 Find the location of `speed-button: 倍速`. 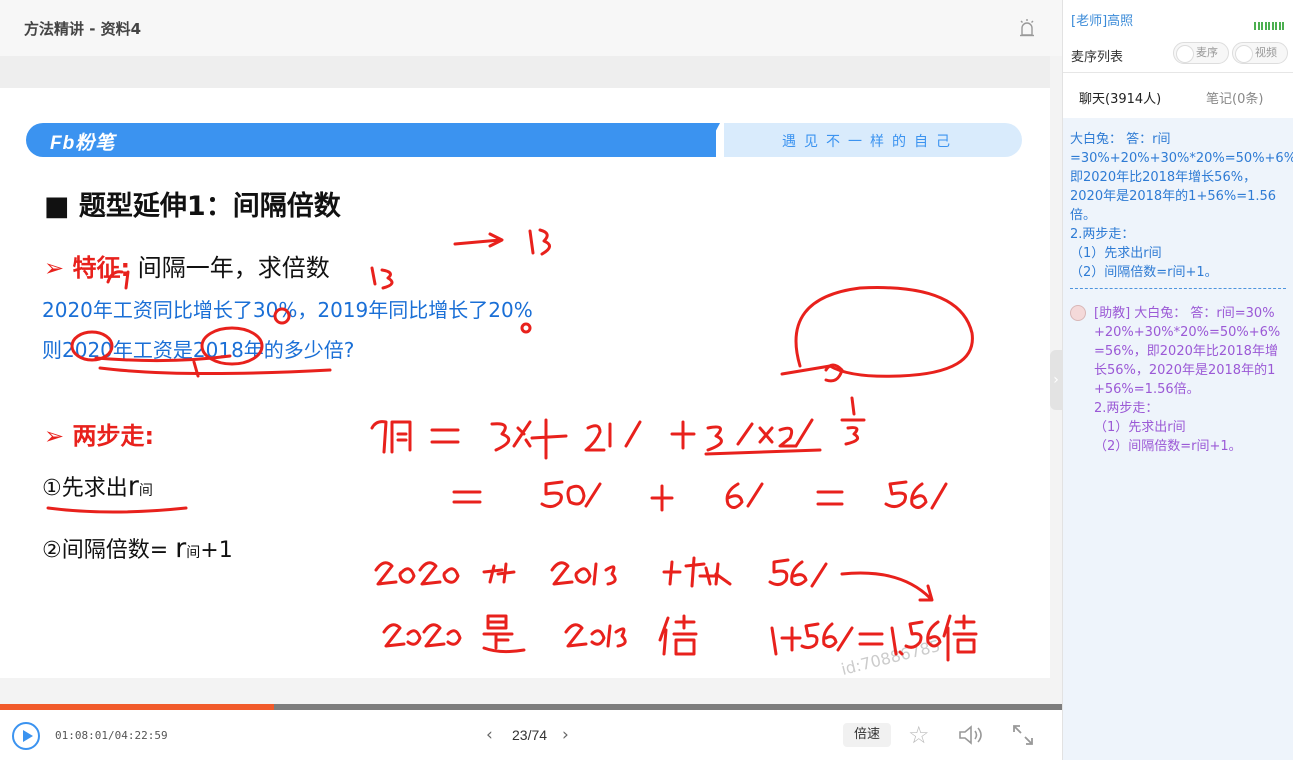

speed-button: 倍速 is located at coordinates (867, 735).